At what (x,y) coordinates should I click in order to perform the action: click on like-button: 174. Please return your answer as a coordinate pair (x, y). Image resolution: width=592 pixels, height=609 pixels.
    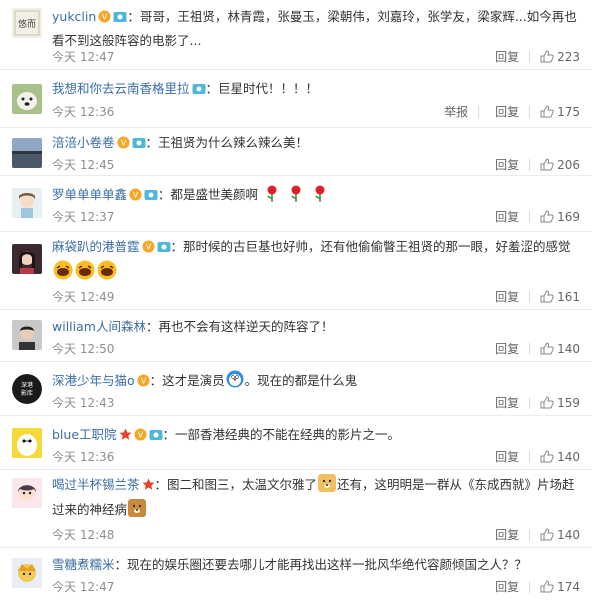
    Looking at the image, I should click on (560, 587).